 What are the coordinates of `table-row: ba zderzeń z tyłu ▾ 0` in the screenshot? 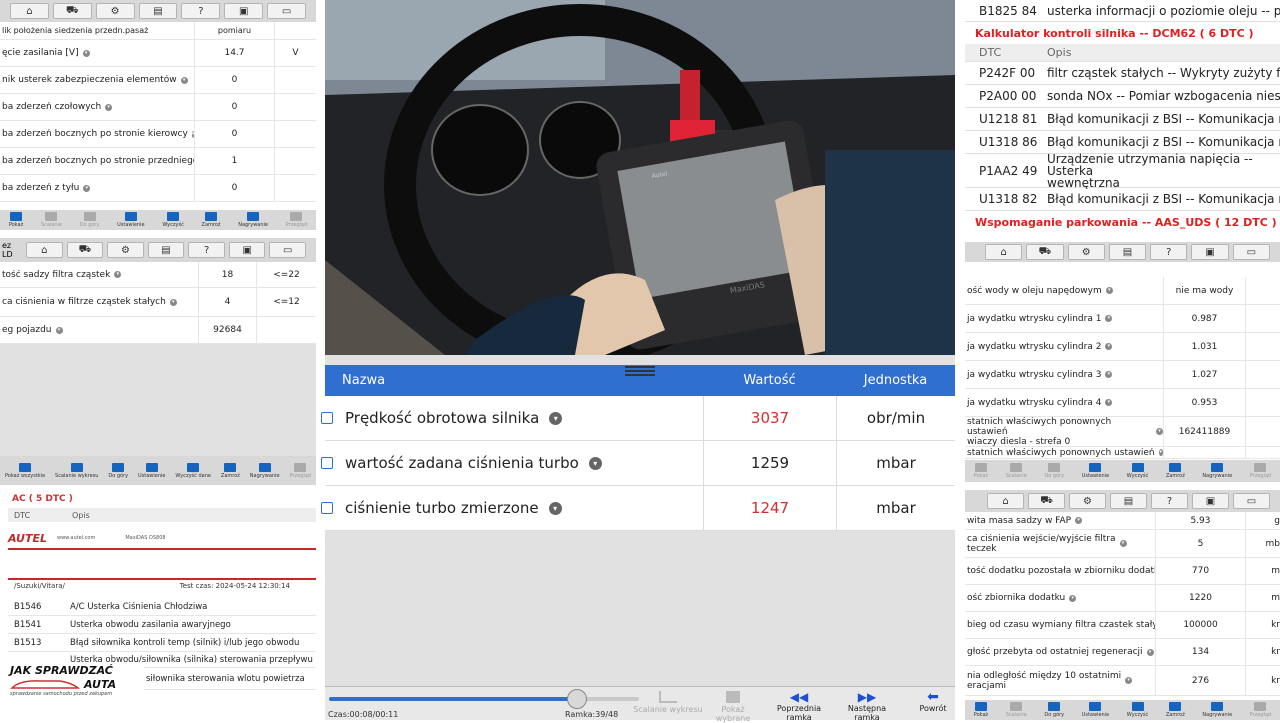 It's located at (158, 188).